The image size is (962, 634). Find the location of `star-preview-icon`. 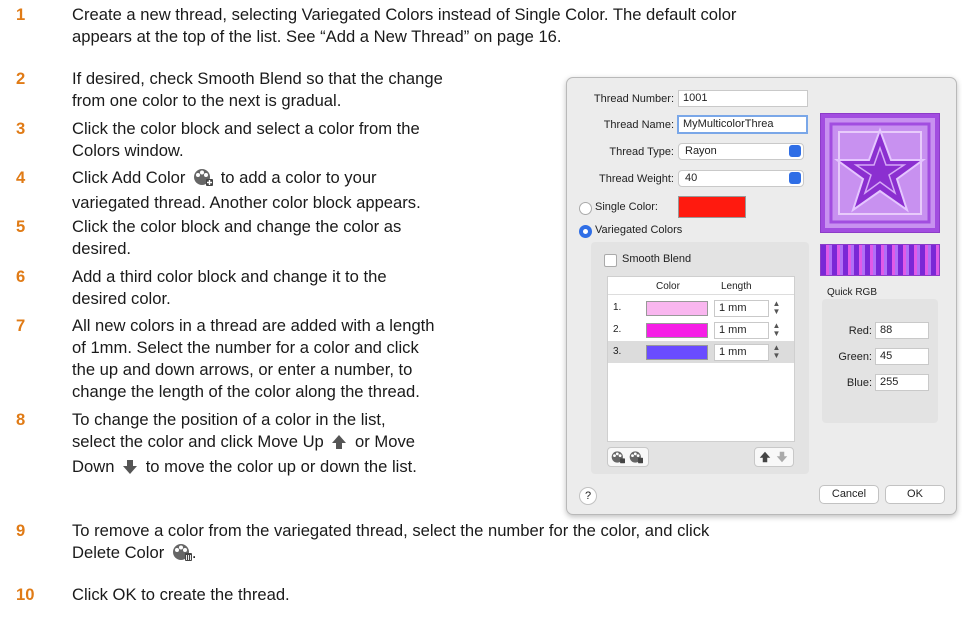

star-preview-icon is located at coordinates (880, 173).